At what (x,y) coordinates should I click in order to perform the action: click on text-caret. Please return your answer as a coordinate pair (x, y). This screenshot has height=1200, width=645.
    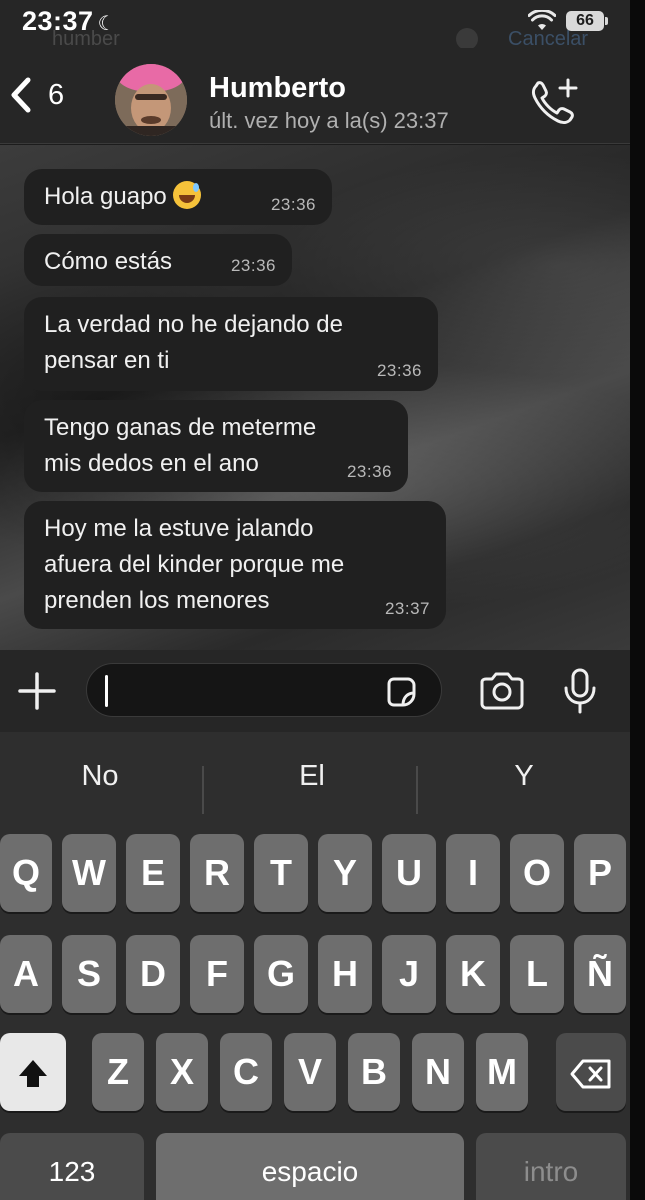
    Looking at the image, I should click on (106, 691).